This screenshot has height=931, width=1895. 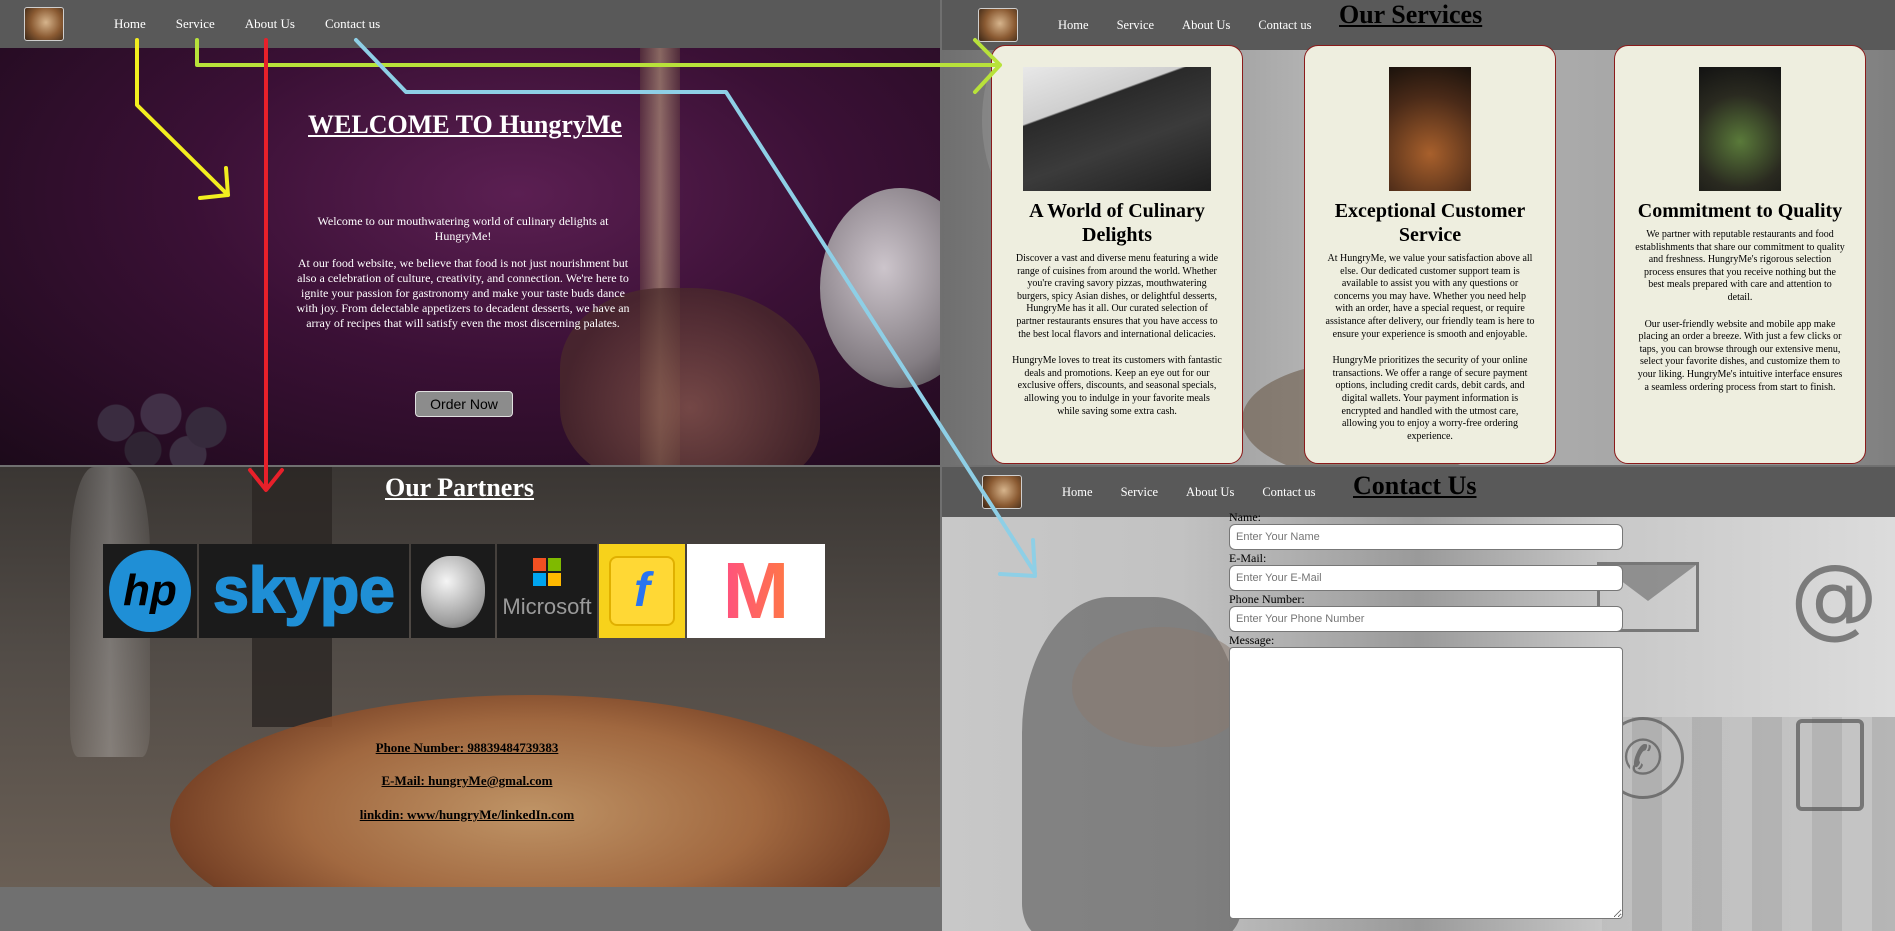 What do you see at coordinates (1740, 211) in the screenshot?
I see `card-heading: Commitment to Quality` at bounding box center [1740, 211].